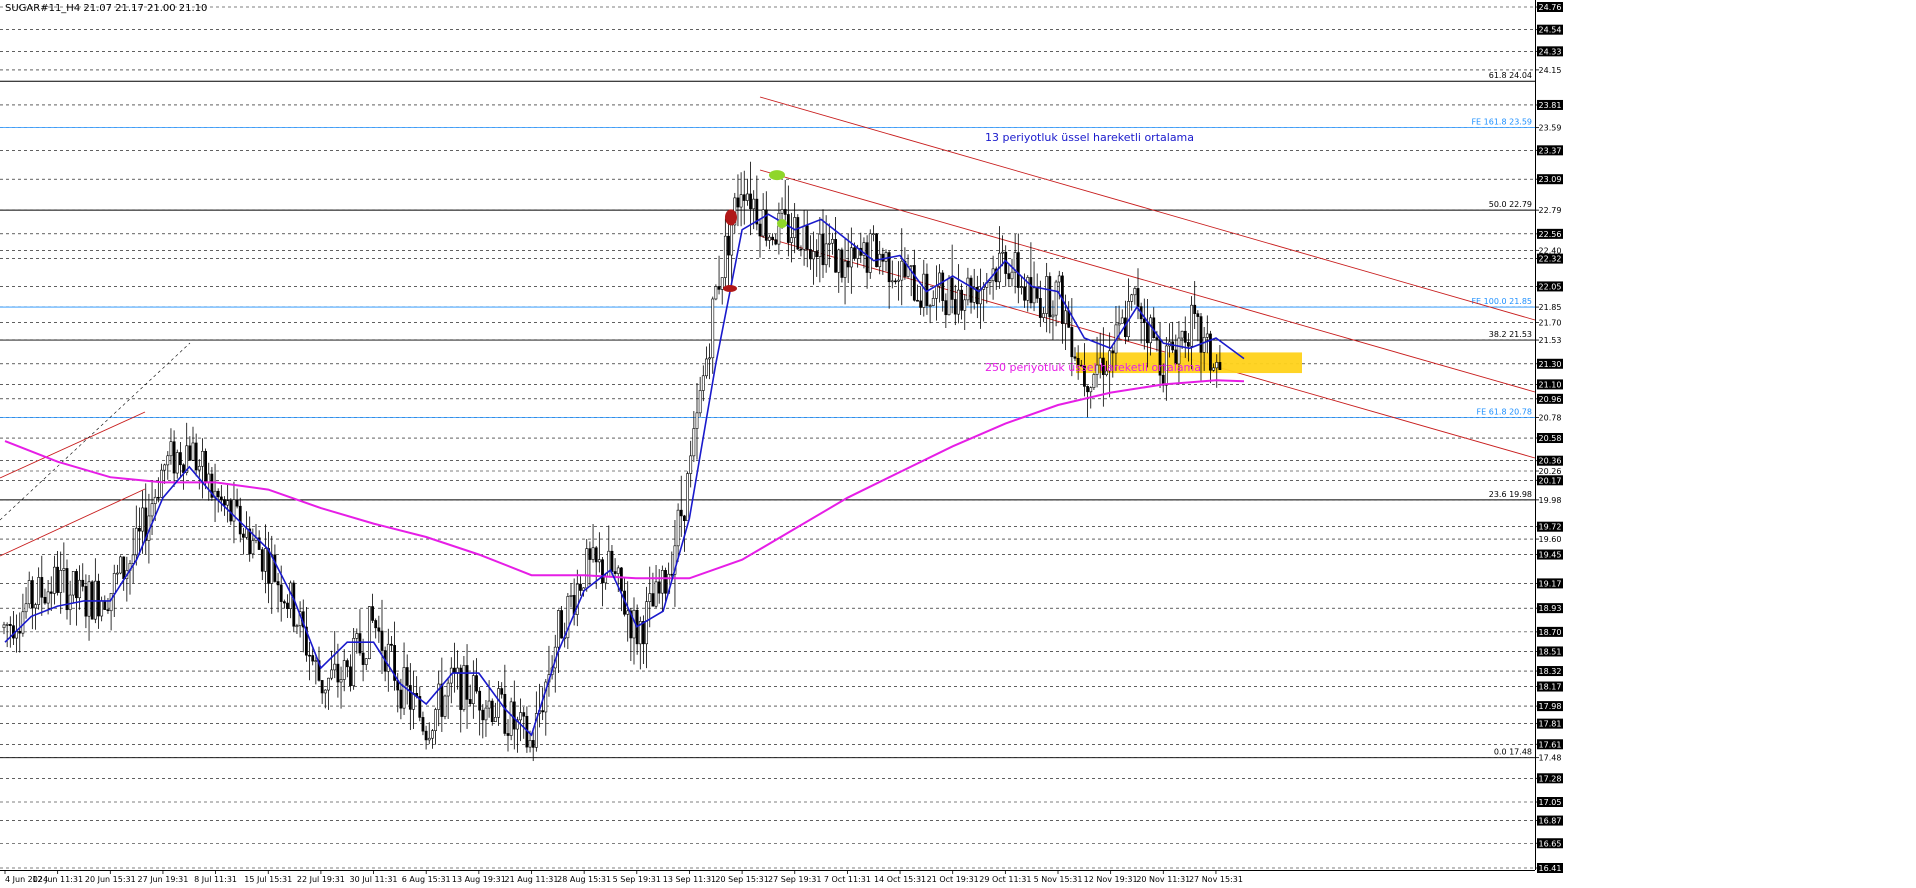 The width and height of the screenshot is (1916, 888). Describe the element at coordinates (1550, 364) in the screenshot. I see `y-tick-label: 21.30` at that location.